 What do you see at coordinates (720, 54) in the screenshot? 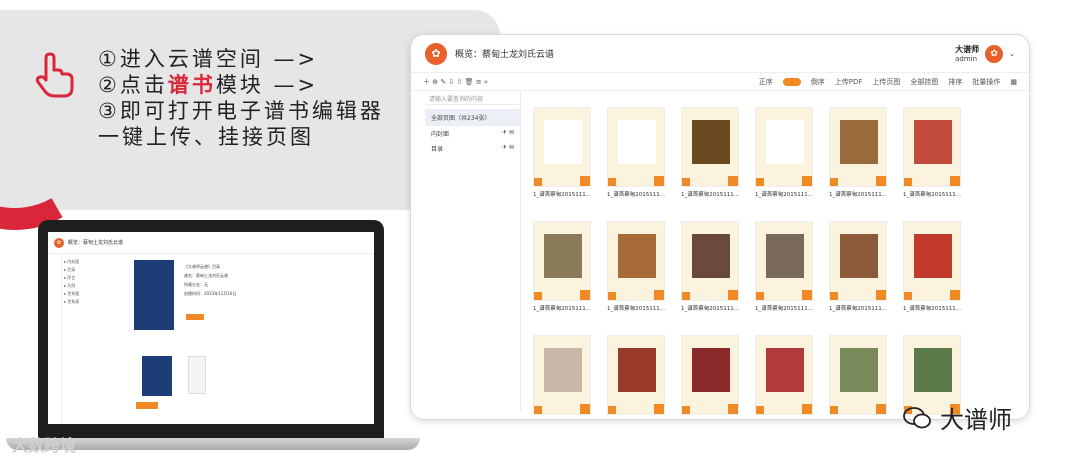
I see `window-header: ✿ 概览：蔡甸土龙刘氏云谱 大谱师 admin ✿ ⌄` at bounding box center [720, 54].